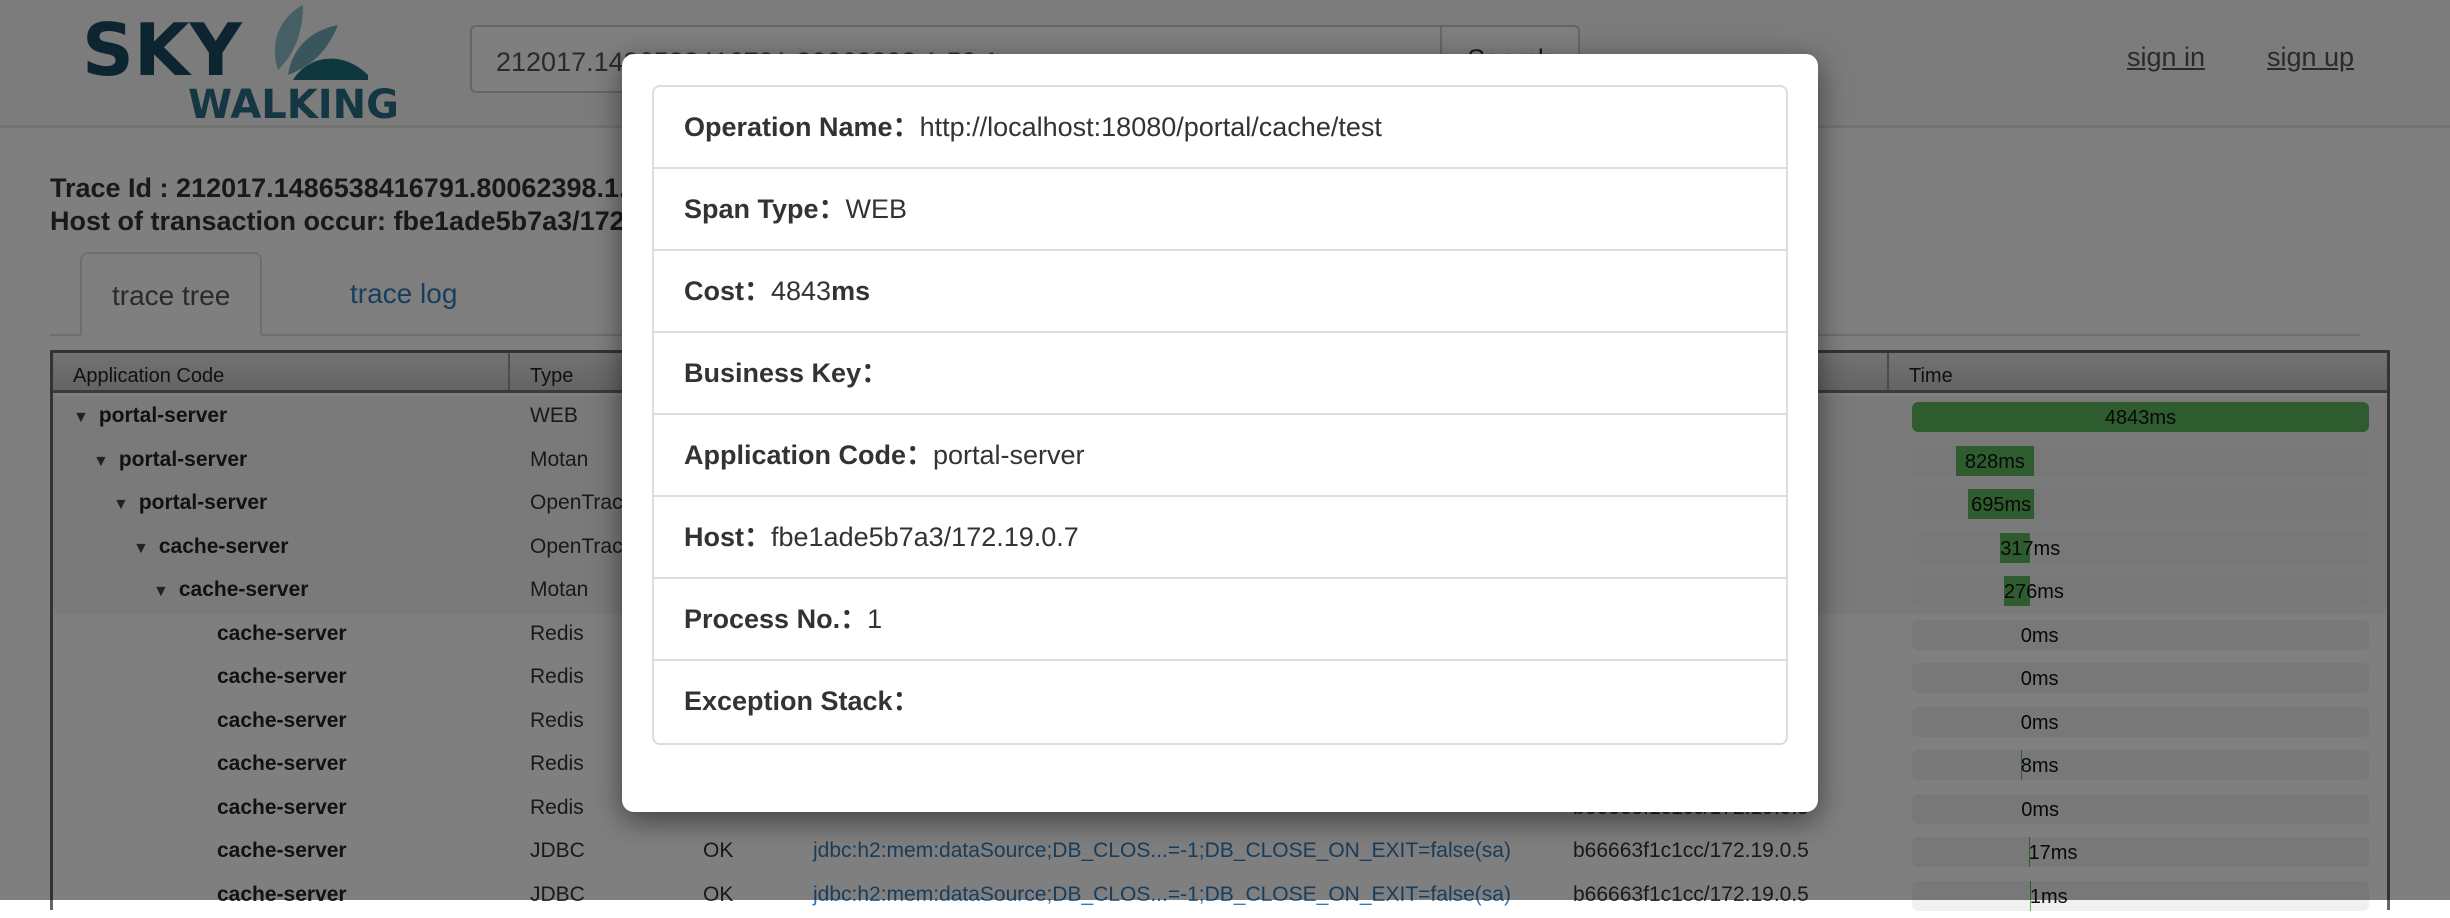  What do you see at coordinates (775, 619) in the screenshot?
I see `detail-label: Process No.：` at bounding box center [775, 619].